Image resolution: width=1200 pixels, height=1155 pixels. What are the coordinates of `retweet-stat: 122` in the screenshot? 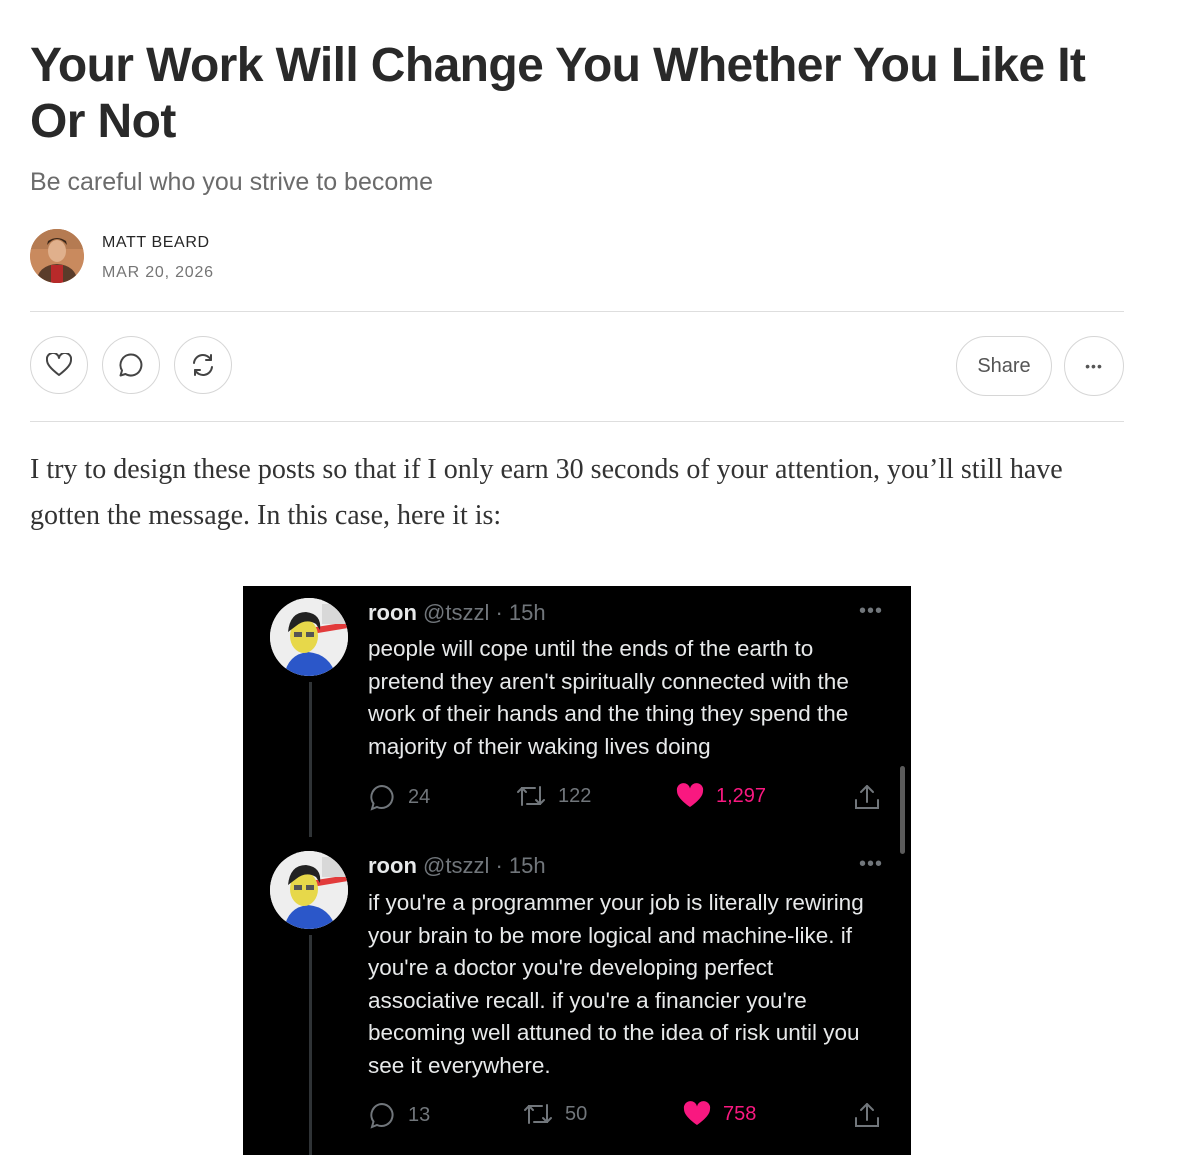 It's located at (553, 796).